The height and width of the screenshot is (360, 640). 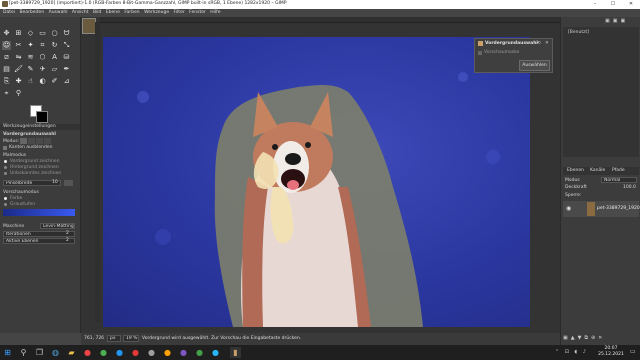 What do you see at coordinates (131, 13) in the screenshot?
I see `menu-farben: Farben` at bounding box center [131, 13].